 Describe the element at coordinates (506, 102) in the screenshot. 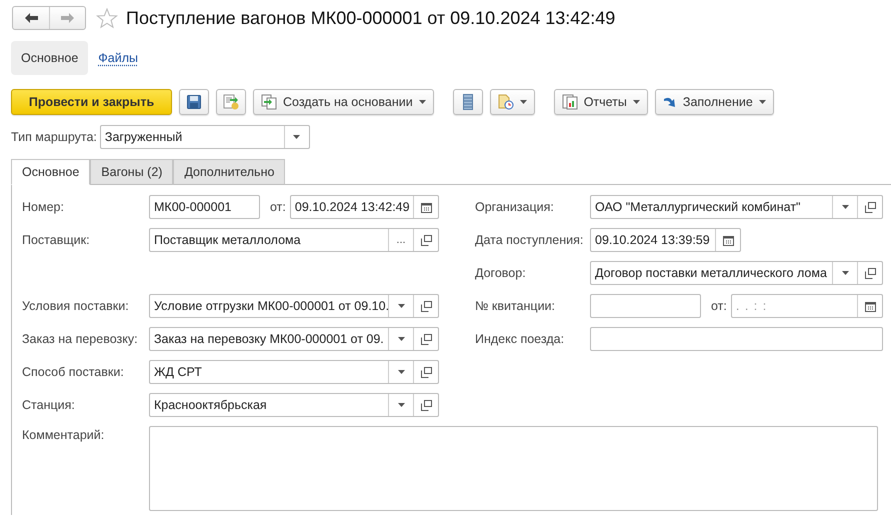

I see `document-clock-icon` at that location.